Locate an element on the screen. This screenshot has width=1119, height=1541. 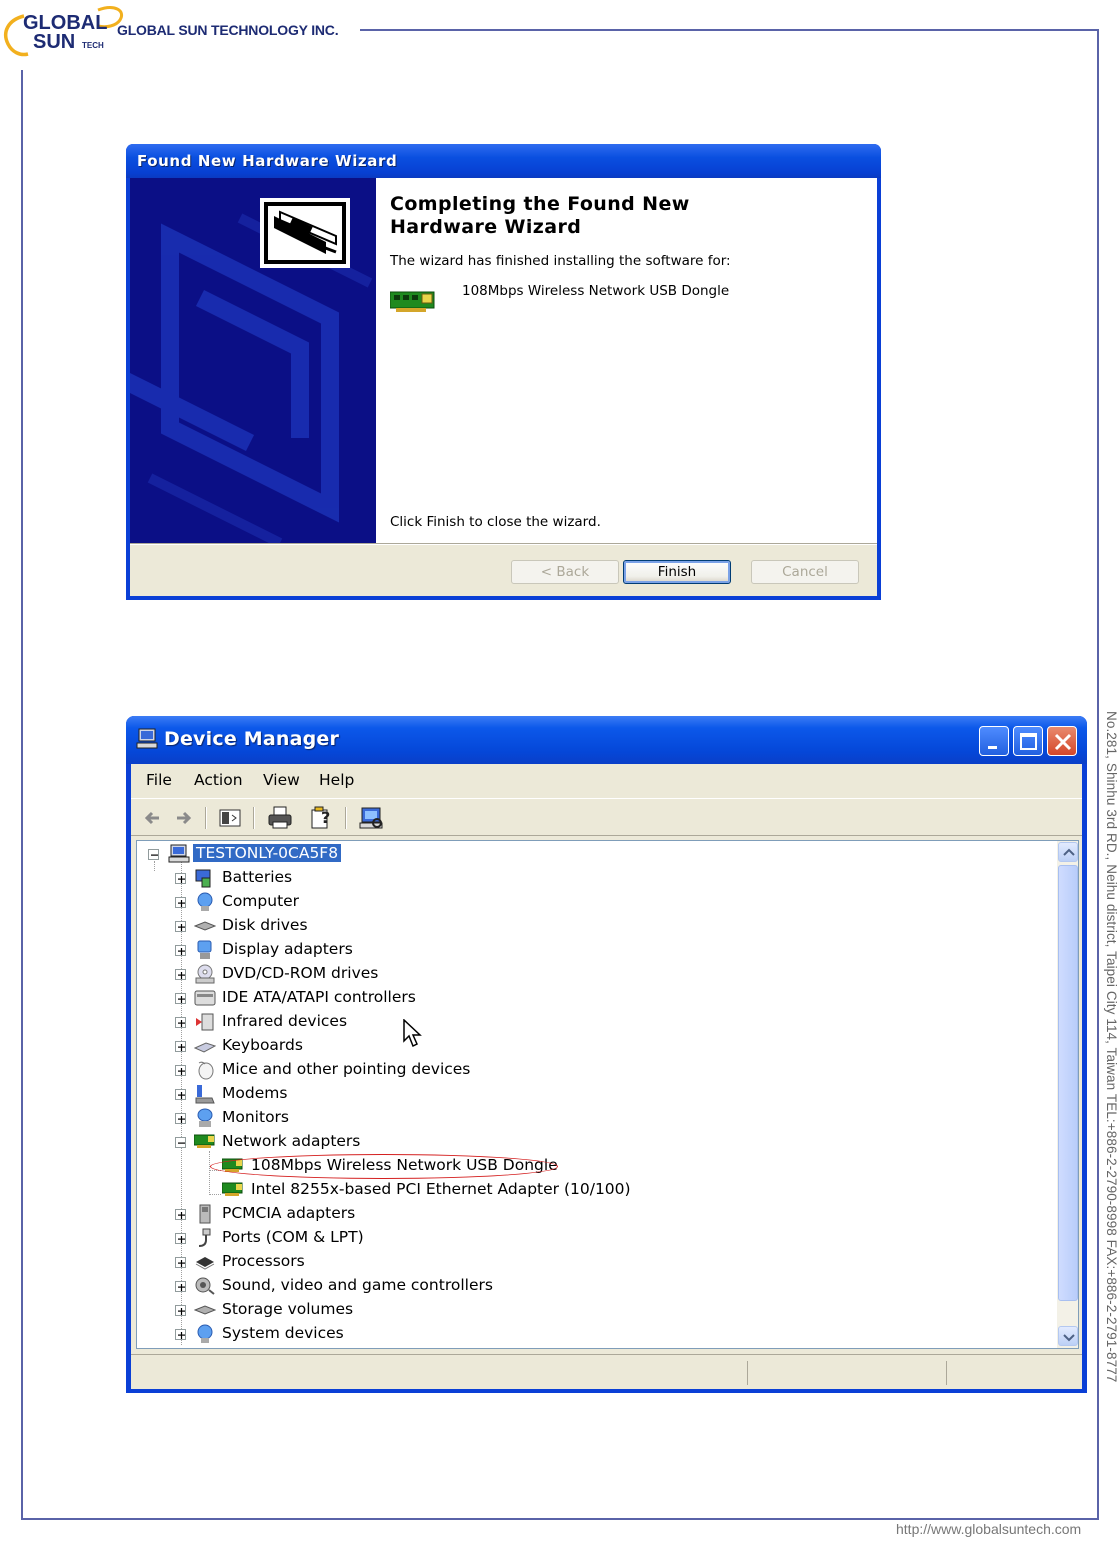
scan-hardware-icon is located at coordinates (372, 818).